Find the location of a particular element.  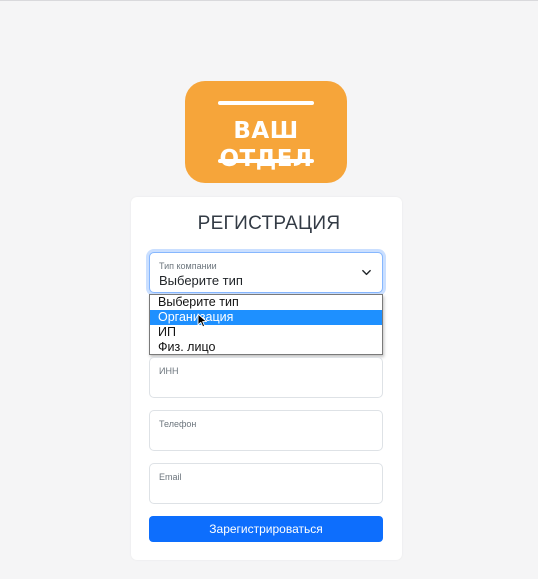

company-type-select: Тип компании Выберите тип is located at coordinates (266, 272).